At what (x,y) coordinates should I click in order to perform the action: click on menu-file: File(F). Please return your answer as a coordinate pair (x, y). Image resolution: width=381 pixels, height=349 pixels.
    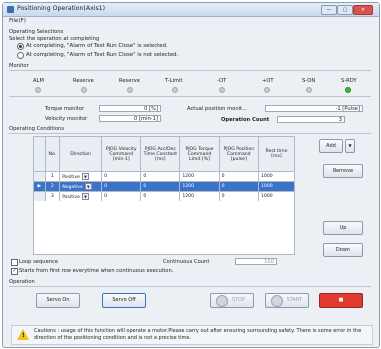
    Looking at the image, I should click on (17, 21).